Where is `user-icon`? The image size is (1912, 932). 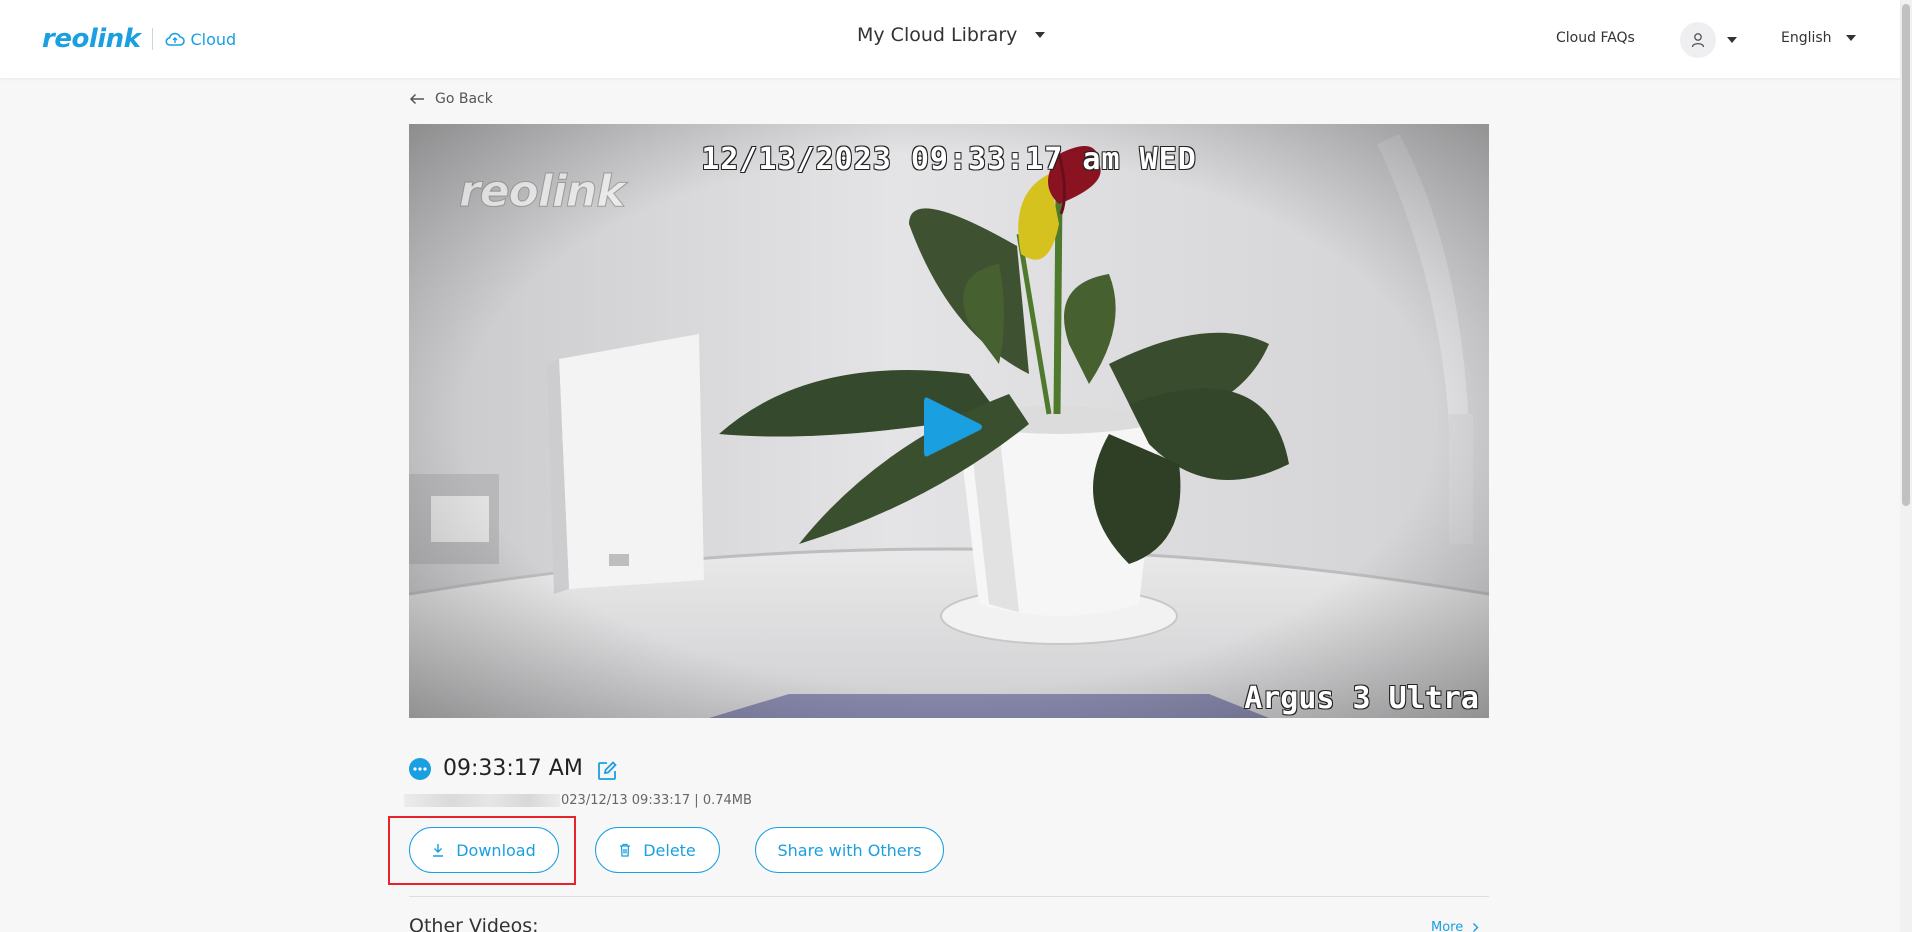
user-icon is located at coordinates (1698, 40).